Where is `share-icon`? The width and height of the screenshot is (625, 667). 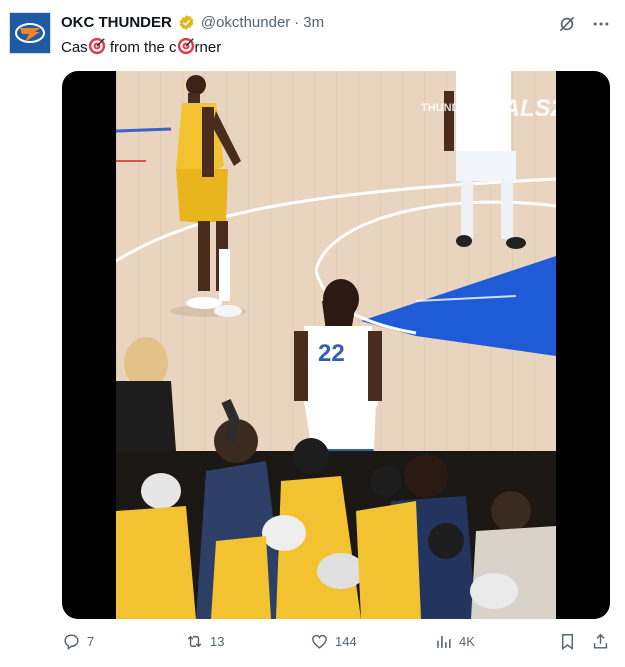 share-icon is located at coordinates (600, 641).